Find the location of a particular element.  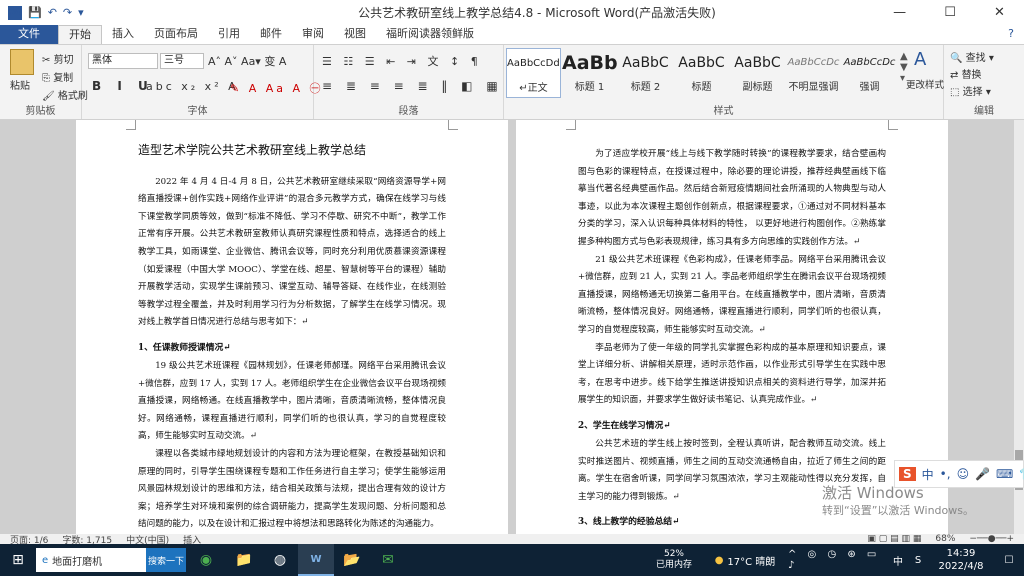

undo-icon: ↶ is located at coordinates (52, 12).